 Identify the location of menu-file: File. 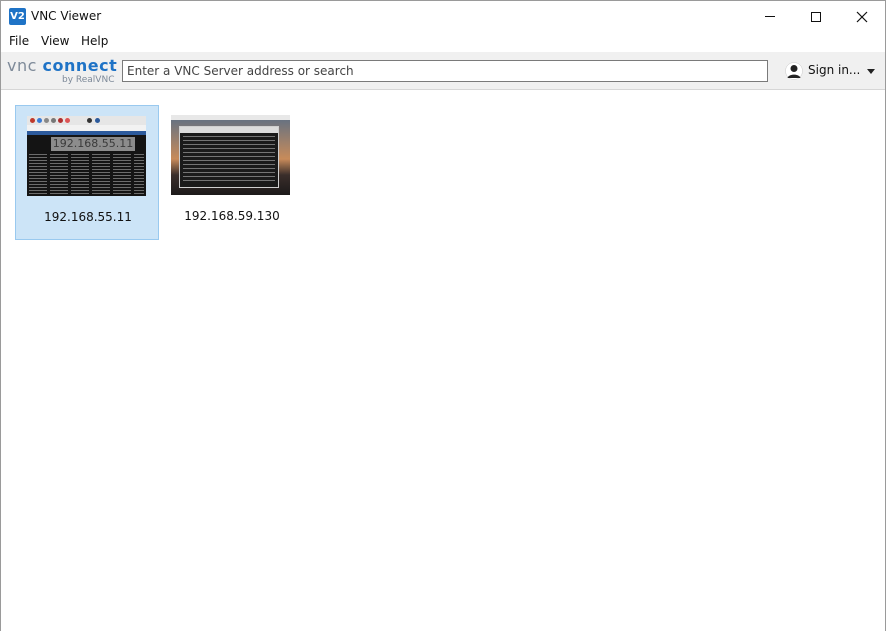
(19, 41).